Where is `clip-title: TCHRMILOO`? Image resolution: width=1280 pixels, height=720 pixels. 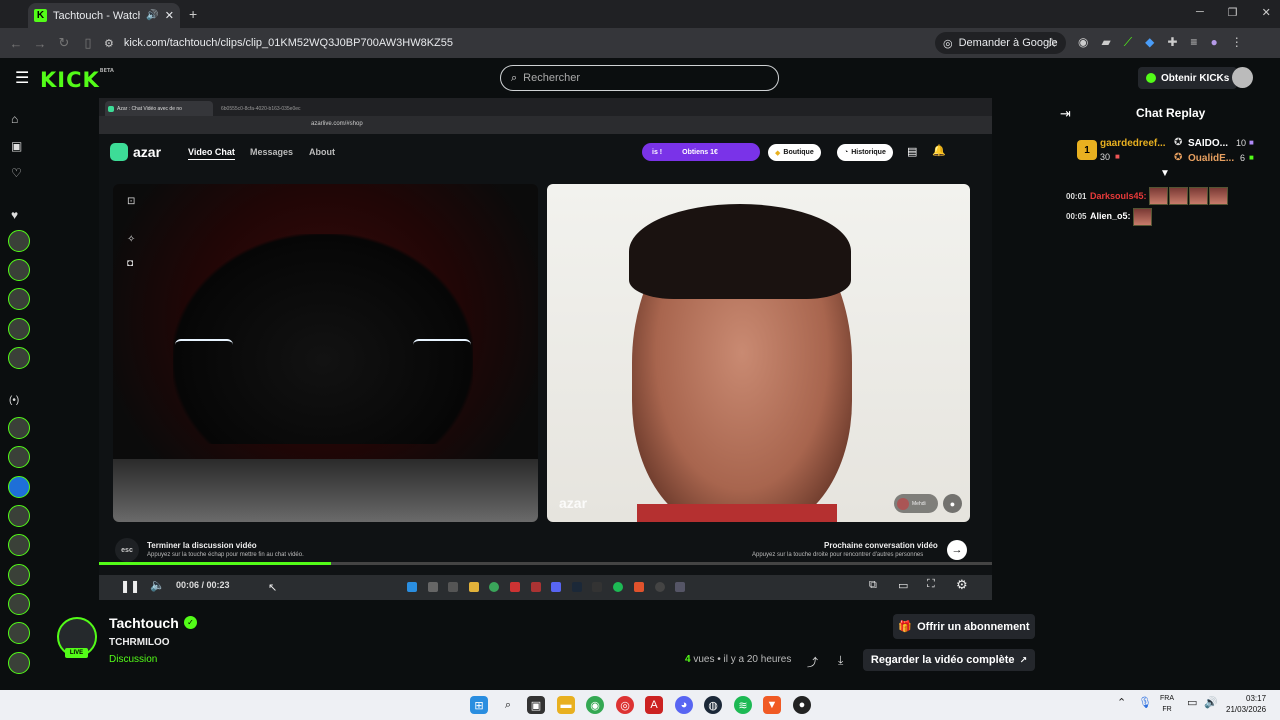
clip-title: TCHRMILOO is located at coordinates (139, 642).